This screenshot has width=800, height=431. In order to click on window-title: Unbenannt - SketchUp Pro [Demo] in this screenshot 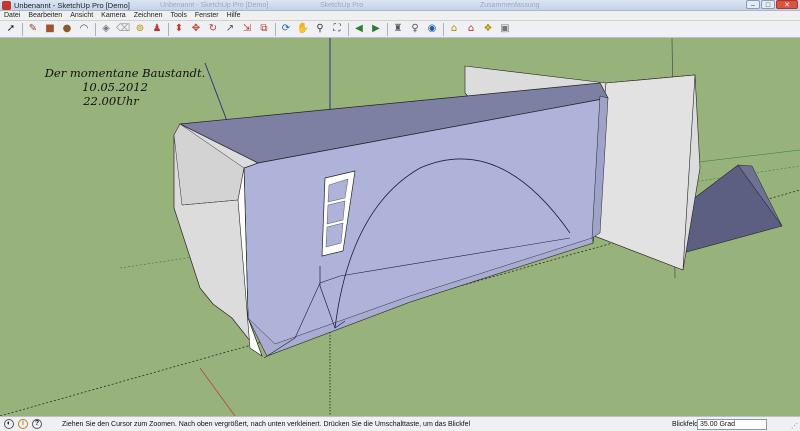, I will do `click(72, 5)`.